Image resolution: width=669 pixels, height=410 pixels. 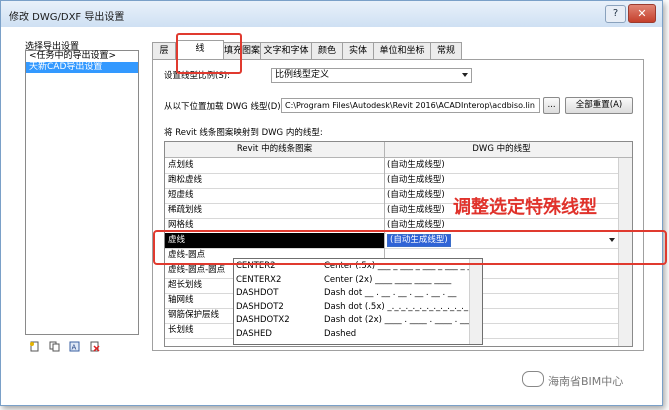 What do you see at coordinates (263, 320) in the screenshot?
I see `linetype-name: DASHDOTX2` at bounding box center [263, 320].